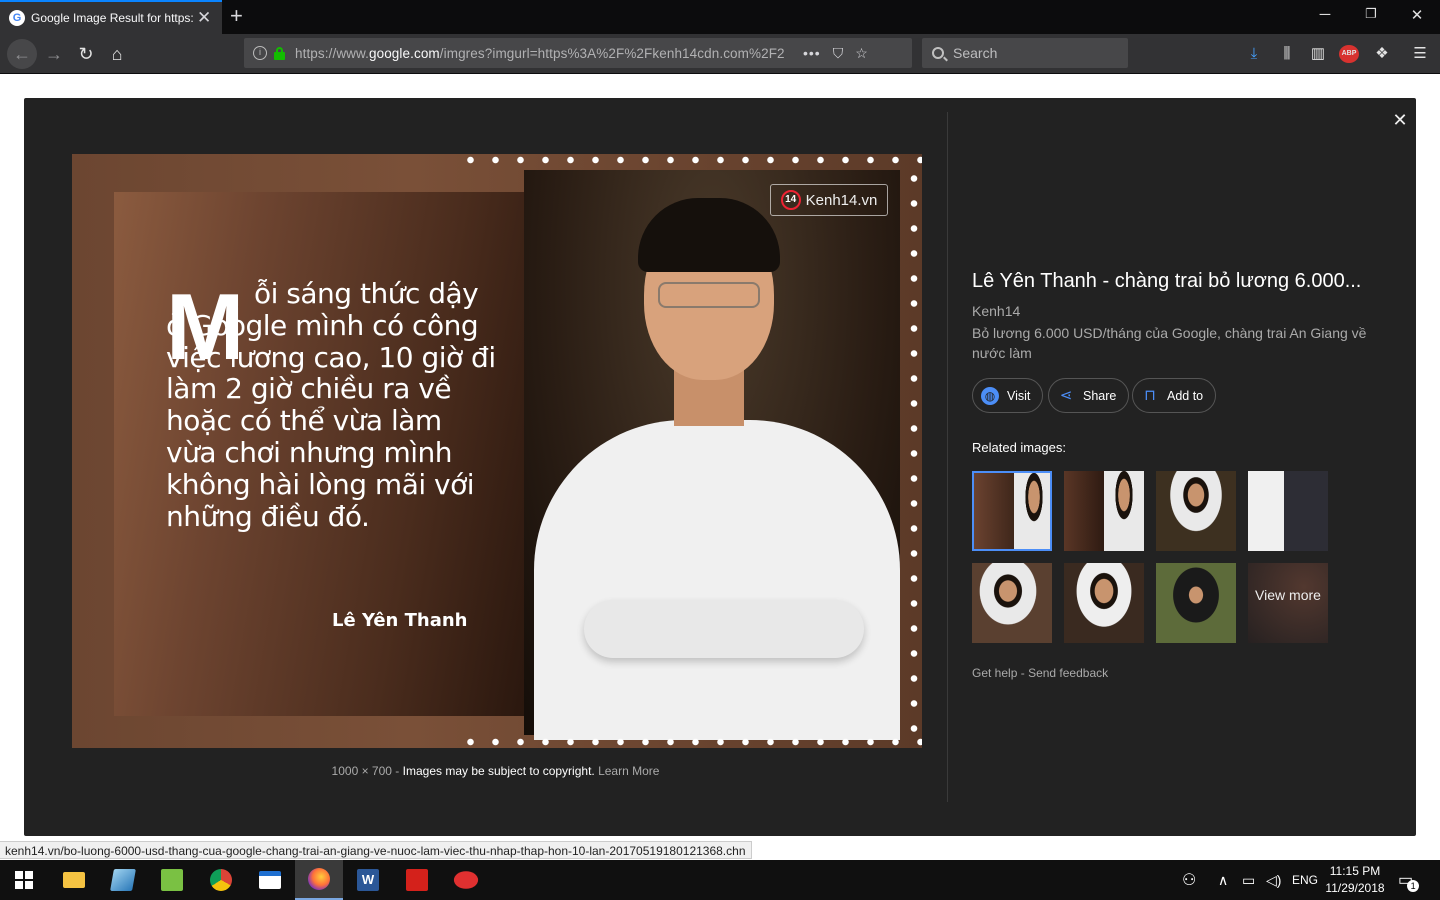 Image resolution: width=1440 pixels, height=900 pixels. I want to click on reload-icon: ↻, so click(86, 54).